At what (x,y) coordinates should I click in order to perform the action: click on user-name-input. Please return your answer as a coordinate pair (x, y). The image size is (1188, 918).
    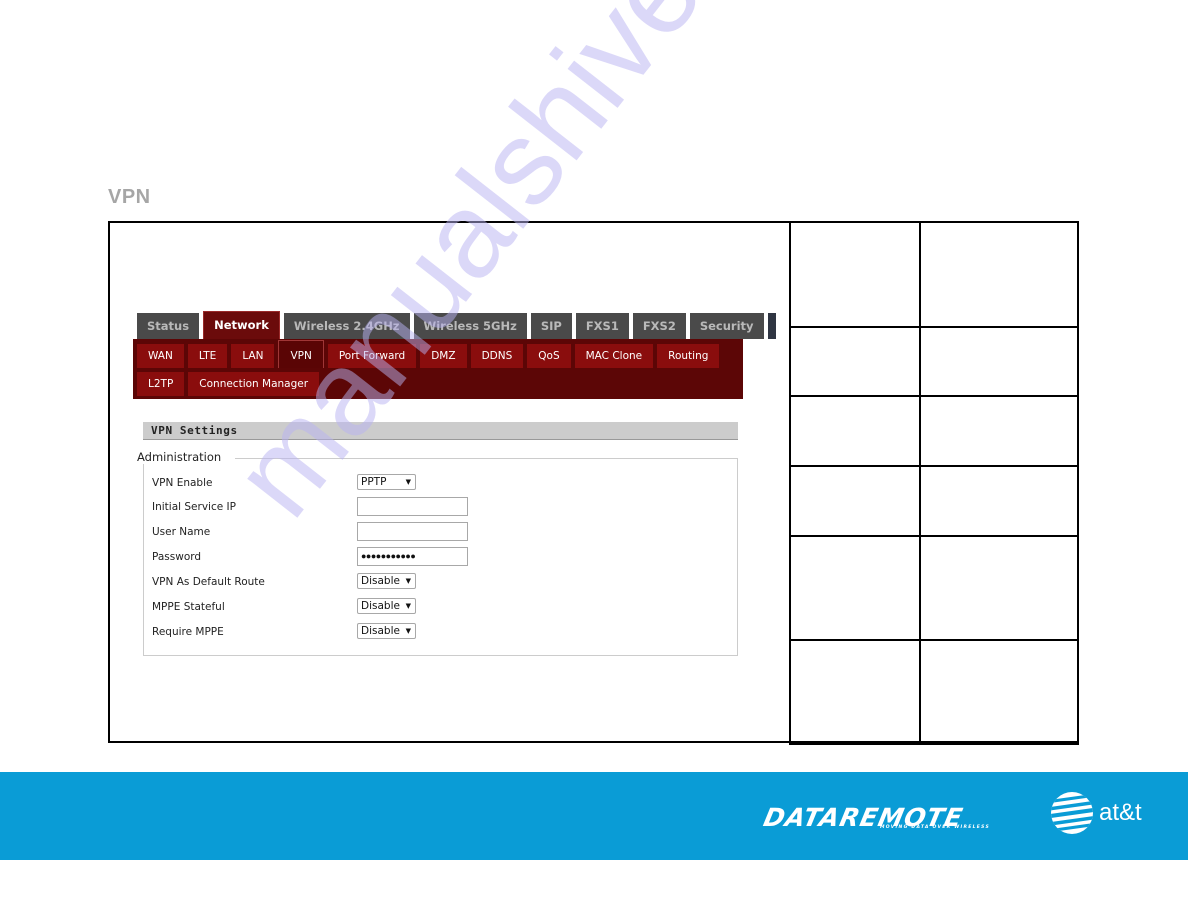
    Looking at the image, I should click on (412, 531).